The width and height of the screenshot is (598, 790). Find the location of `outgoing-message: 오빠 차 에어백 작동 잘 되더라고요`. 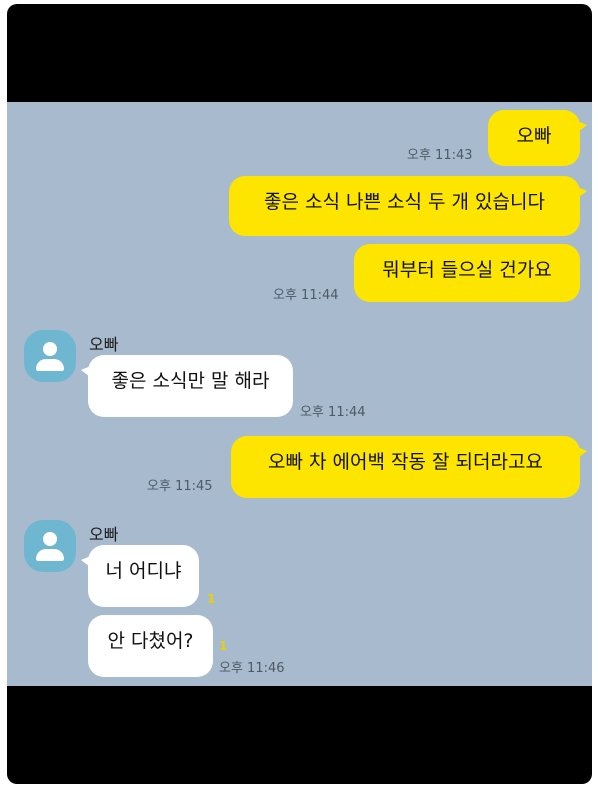

outgoing-message: 오빠 차 에어백 작동 잘 되더라고요 is located at coordinates (409, 467).